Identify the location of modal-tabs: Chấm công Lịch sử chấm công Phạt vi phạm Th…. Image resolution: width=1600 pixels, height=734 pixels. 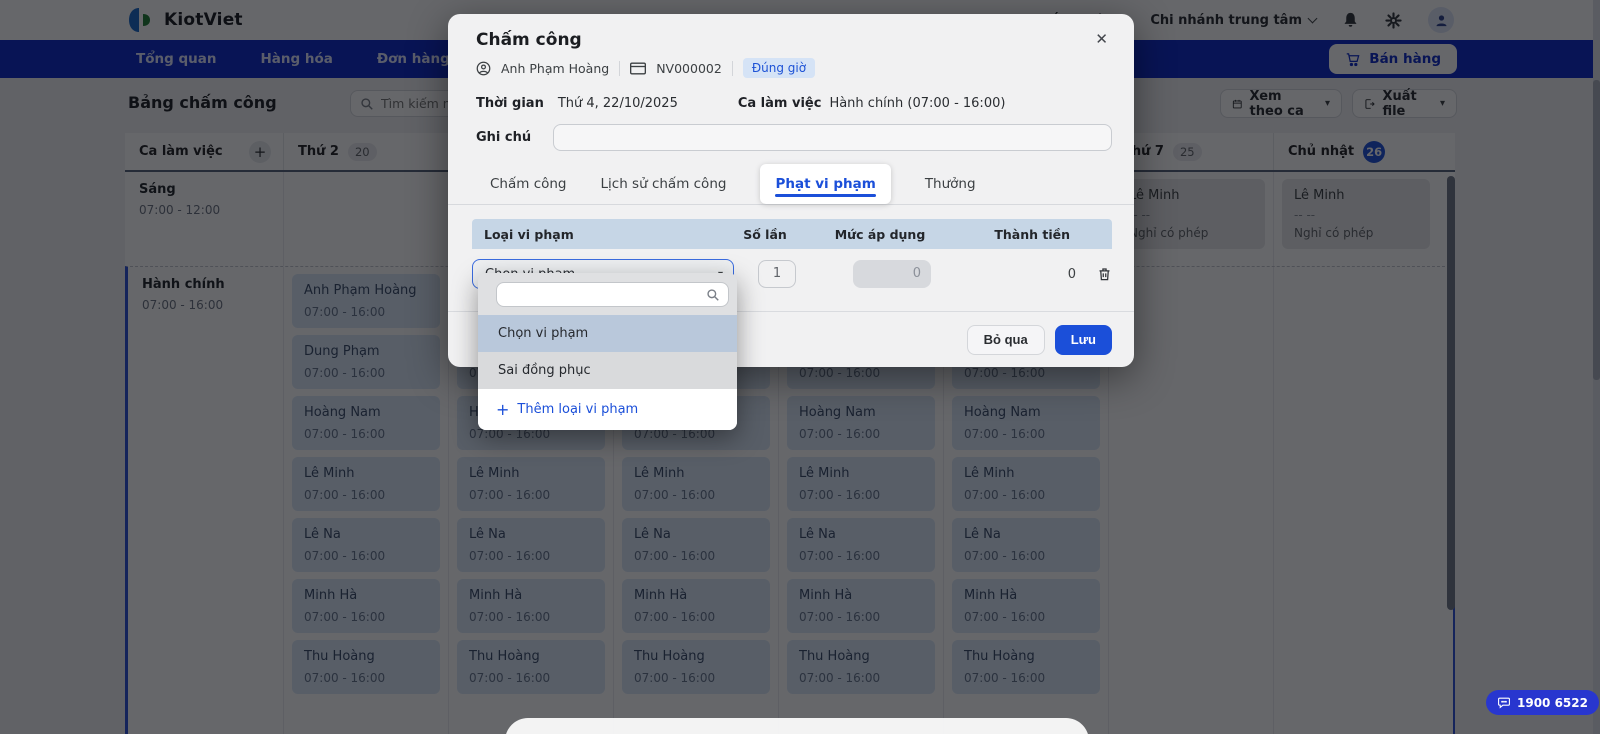
(791, 184).